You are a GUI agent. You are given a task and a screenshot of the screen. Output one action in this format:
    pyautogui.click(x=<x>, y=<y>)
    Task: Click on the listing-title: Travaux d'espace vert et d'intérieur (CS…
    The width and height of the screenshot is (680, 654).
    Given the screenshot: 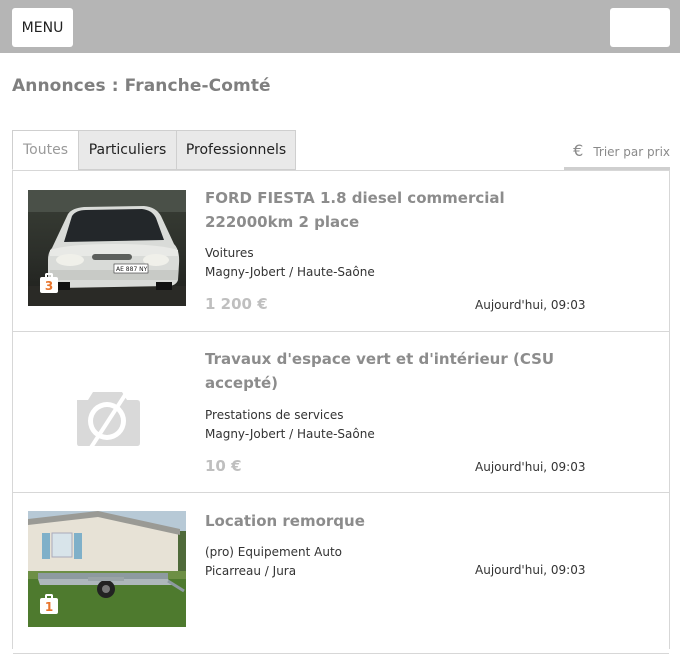 What is the action you would take?
    pyautogui.click(x=400, y=371)
    